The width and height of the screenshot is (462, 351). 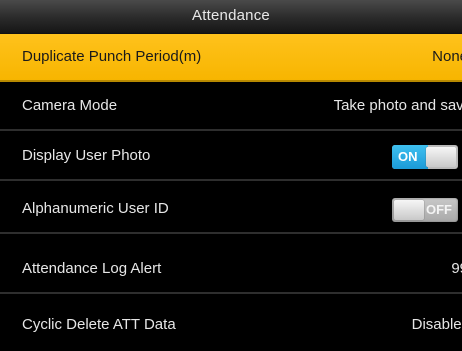 What do you see at coordinates (112, 56) in the screenshot?
I see `setting-label: Duplicate Punch Period(m)` at bounding box center [112, 56].